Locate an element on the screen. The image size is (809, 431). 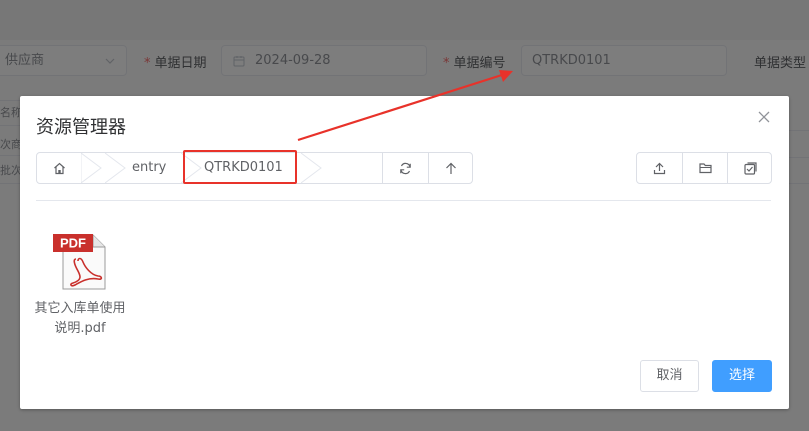
upload-icon is located at coordinates (659, 168).